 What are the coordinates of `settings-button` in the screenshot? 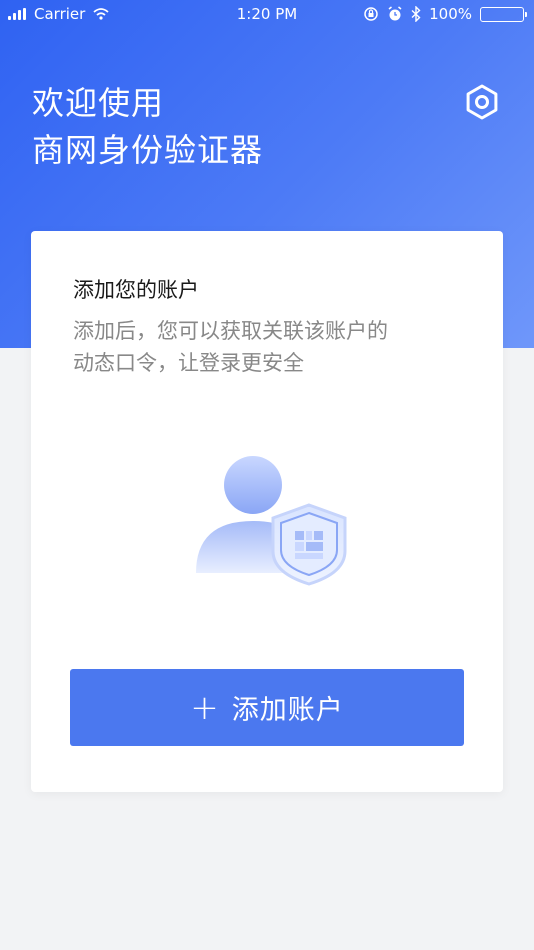 It's located at (482, 102).